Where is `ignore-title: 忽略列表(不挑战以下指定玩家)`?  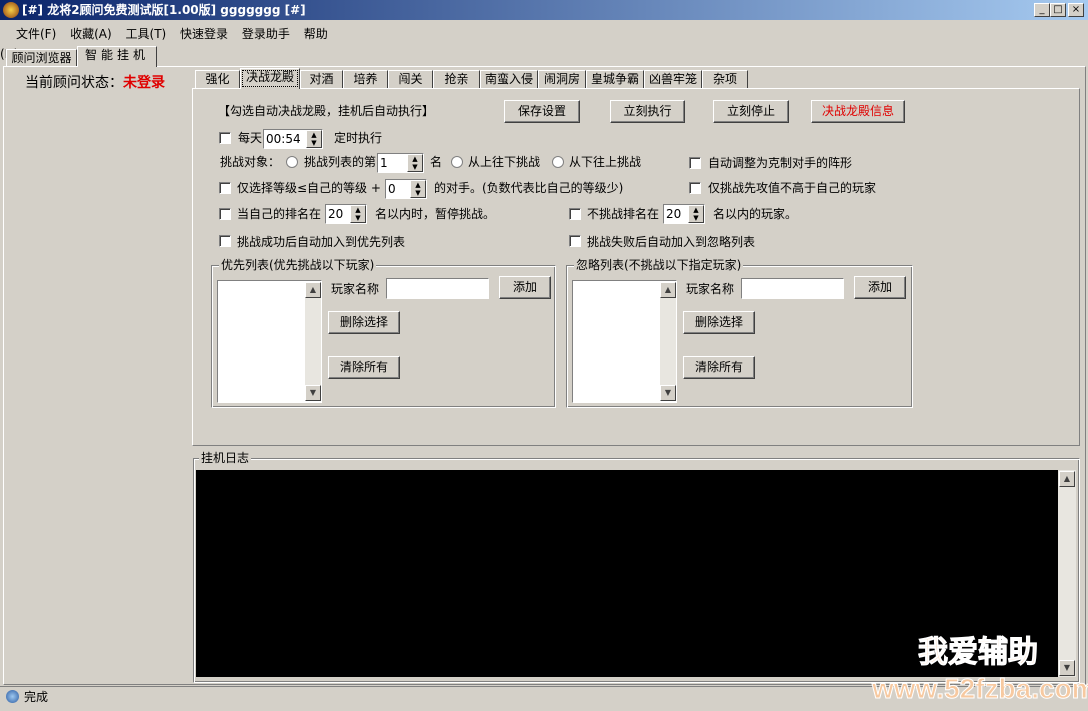
ignore-title: 忽略列表(不挑战以下指定玩家) is located at coordinates (659, 265).